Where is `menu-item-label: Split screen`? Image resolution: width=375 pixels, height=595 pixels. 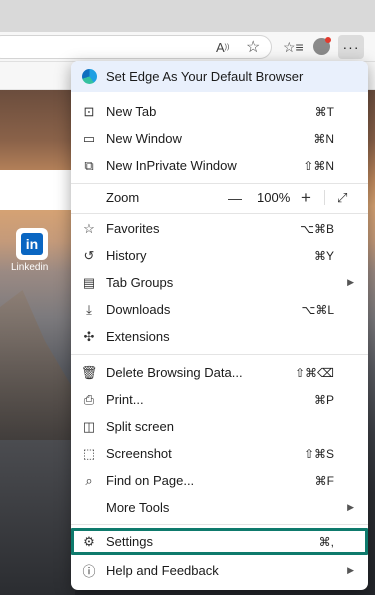 menu-item-label: Split screen is located at coordinates (140, 426).